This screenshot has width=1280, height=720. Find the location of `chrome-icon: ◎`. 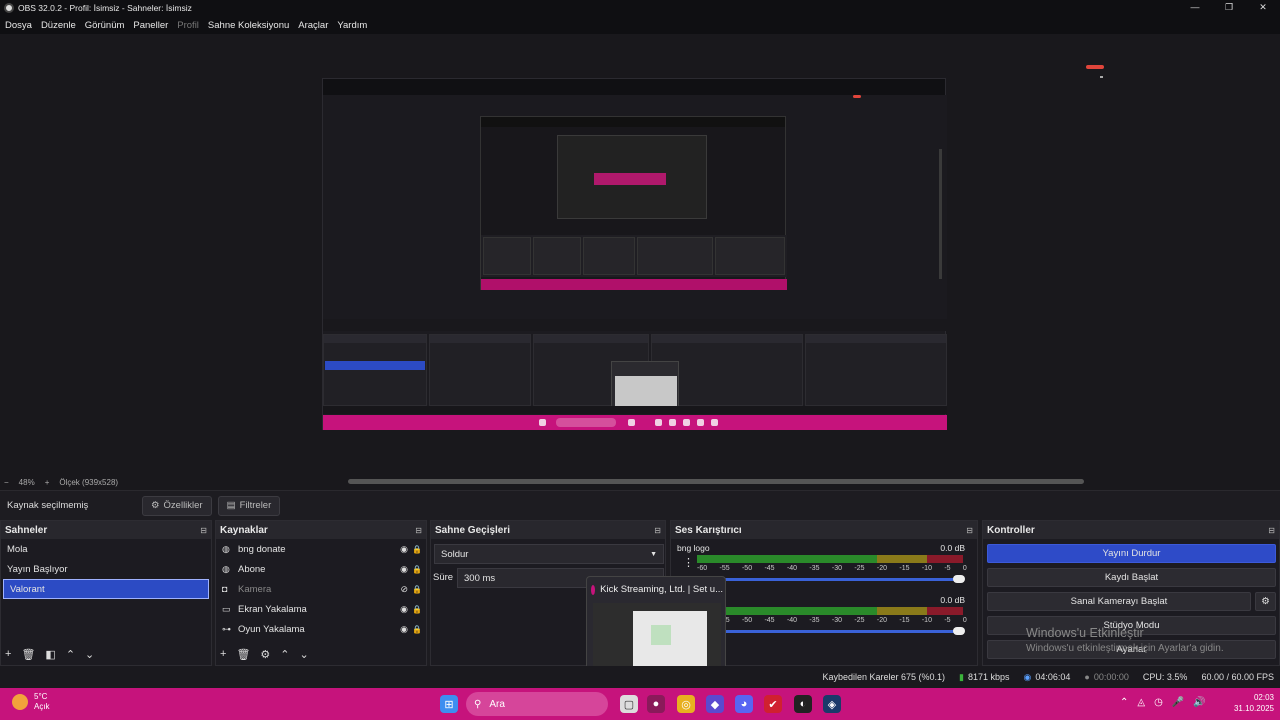

chrome-icon: ◎ is located at coordinates (686, 704).